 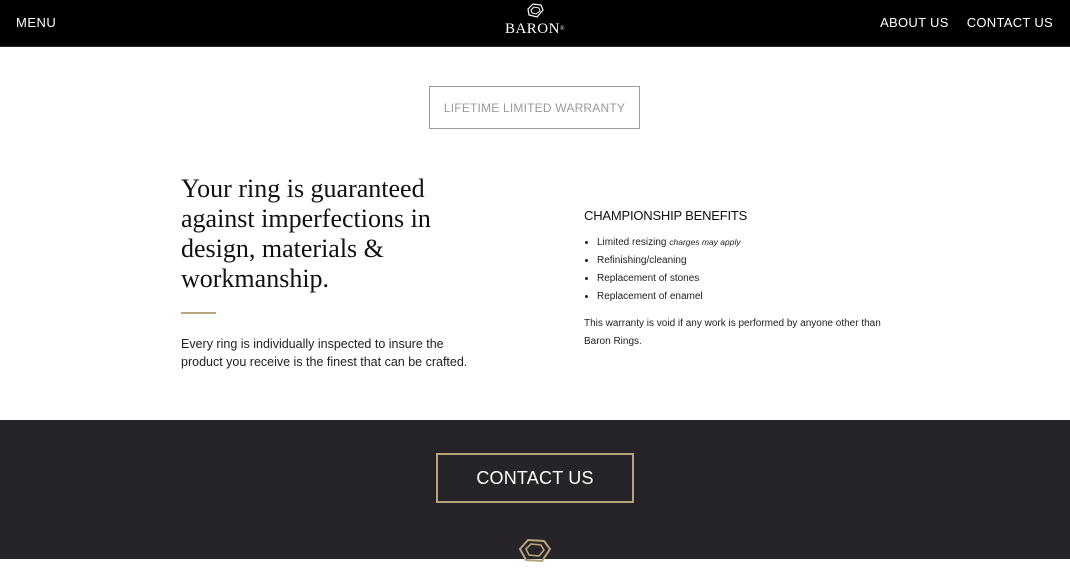 I want to click on benefit-item-resizing: Limited resizing charges may apply, so click(x=669, y=242).